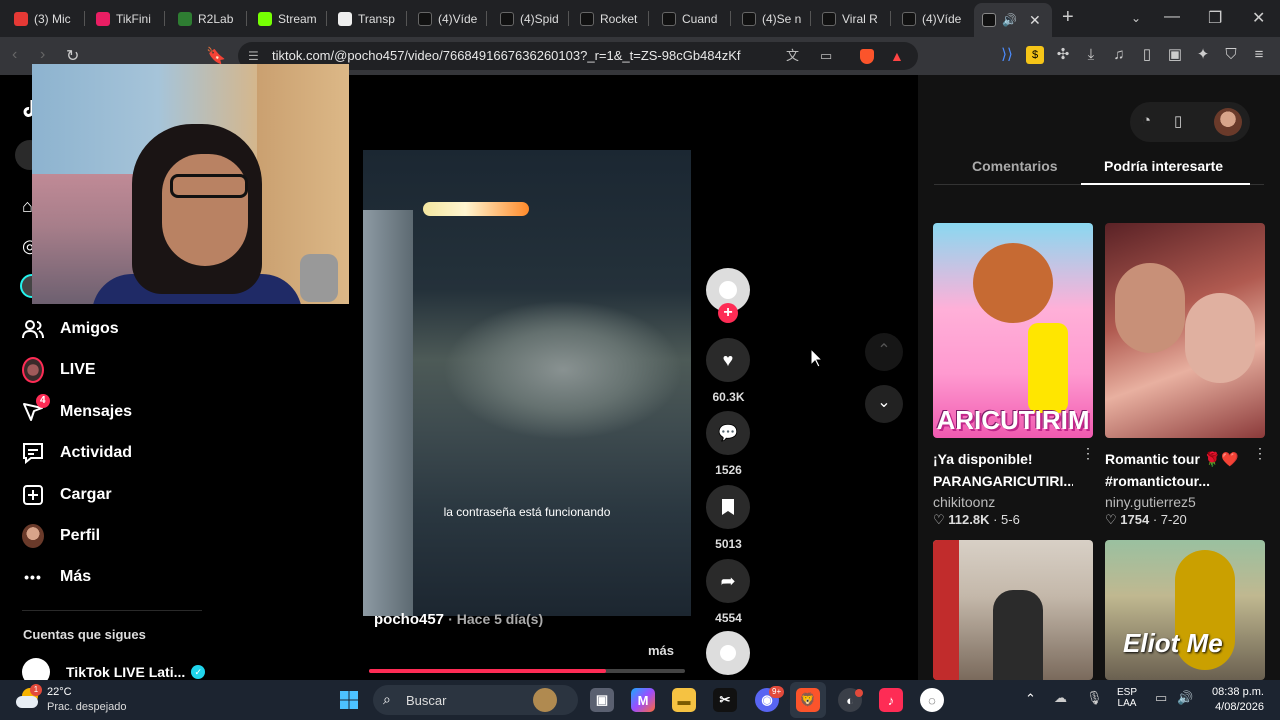 The image size is (1280, 720). What do you see at coordinates (1013, 502) in the screenshot?
I see `card-author: chikitoonz` at bounding box center [1013, 502].